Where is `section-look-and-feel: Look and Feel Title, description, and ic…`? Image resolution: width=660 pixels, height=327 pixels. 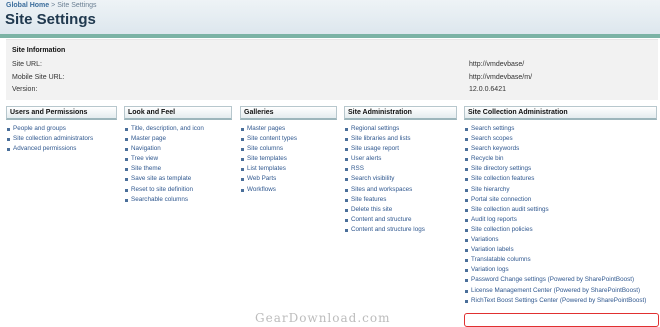
section-look-and-feel: Look and Feel Title, description, and ic… is located at coordinates (178, 155).